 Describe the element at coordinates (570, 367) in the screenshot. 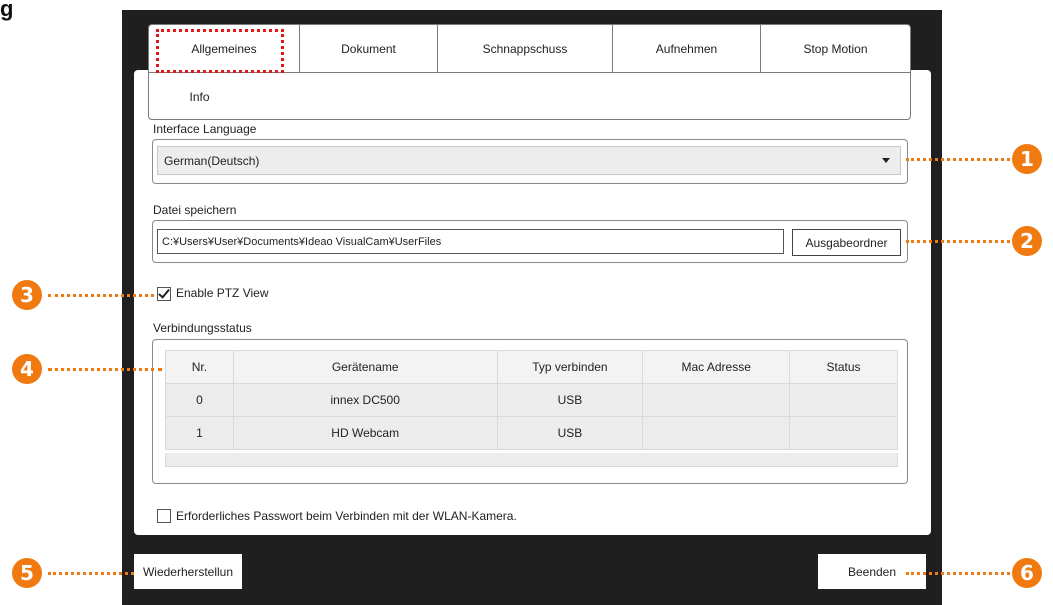

I see `column-header-type: Typ verbinden` at that location.